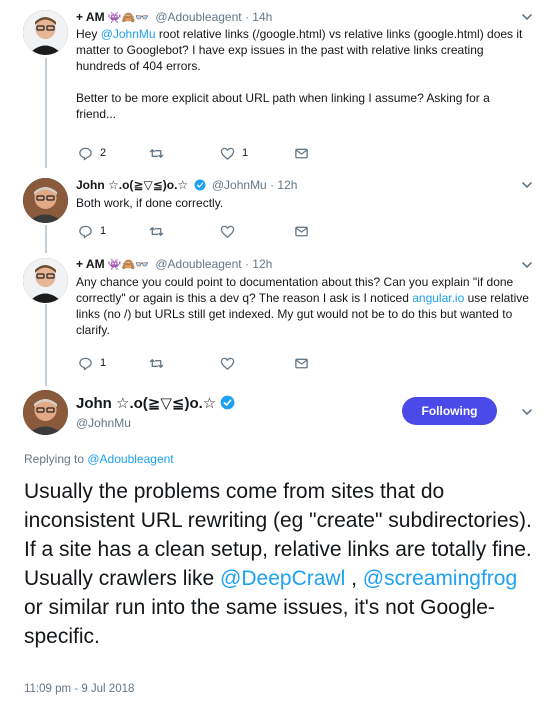  I want to click on tweet-actions: 2 1, so click(206, 153).